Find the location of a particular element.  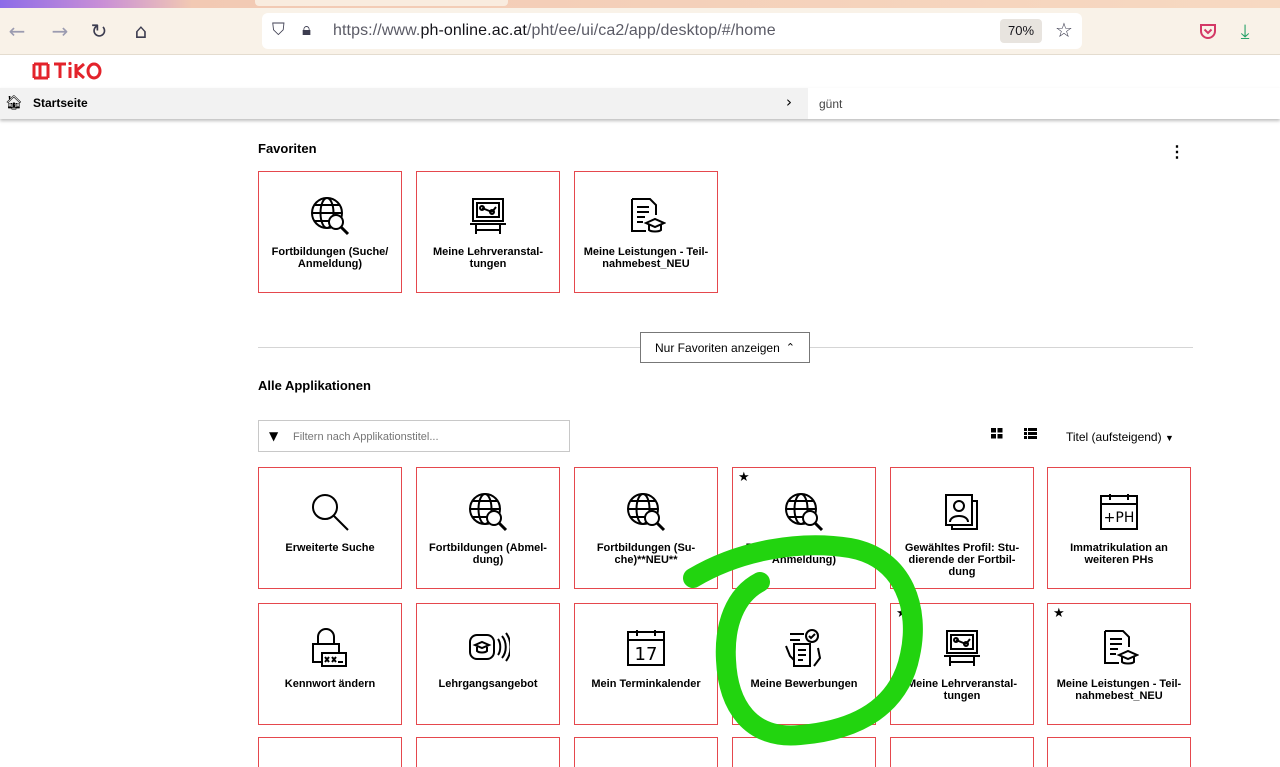

app-tile: ★ Fortbildungen (Suche/ Anmeldung) is located at coordinates (804, 528).